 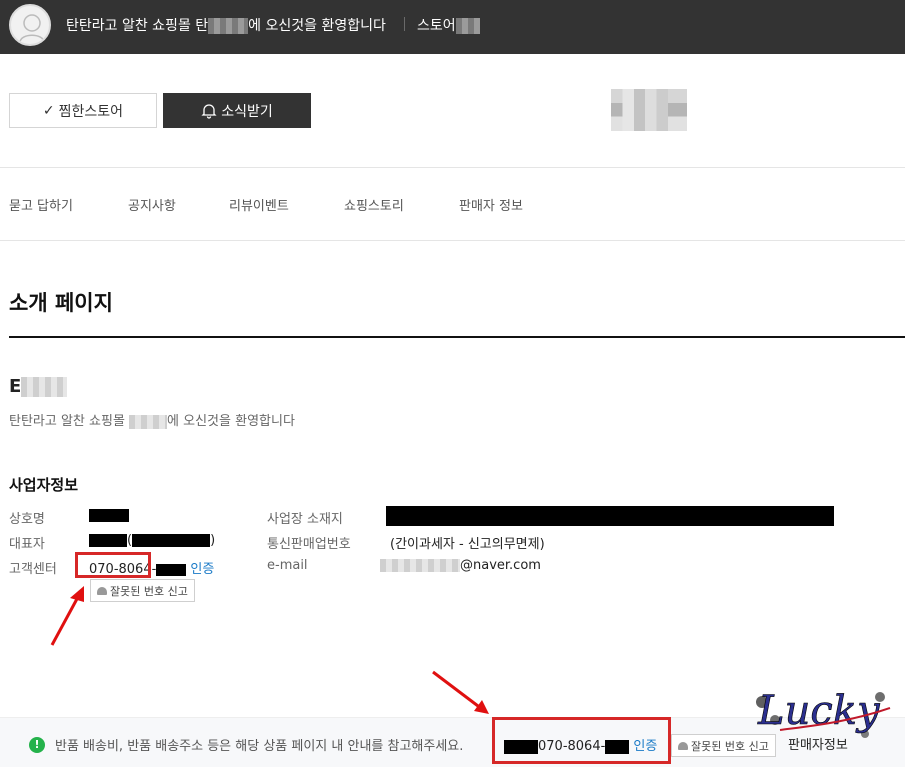 I want to click on highlight-box, so click(x=581, y=740).